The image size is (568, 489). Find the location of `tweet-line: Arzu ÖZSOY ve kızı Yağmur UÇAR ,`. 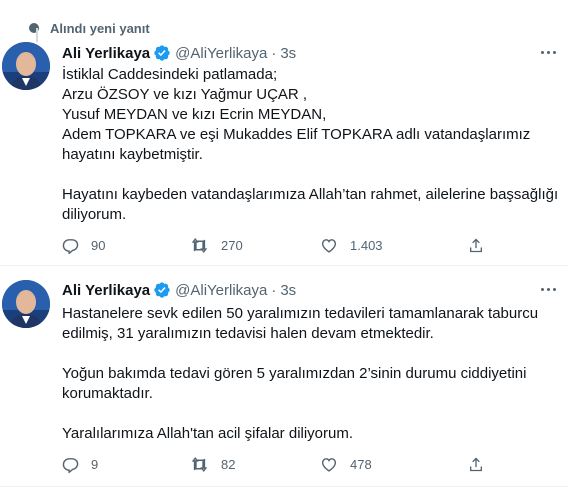

tweet-line: Arzu ÖZSOY ve kızı Yağmur UÇAR , is located at coordinates (185, 94).